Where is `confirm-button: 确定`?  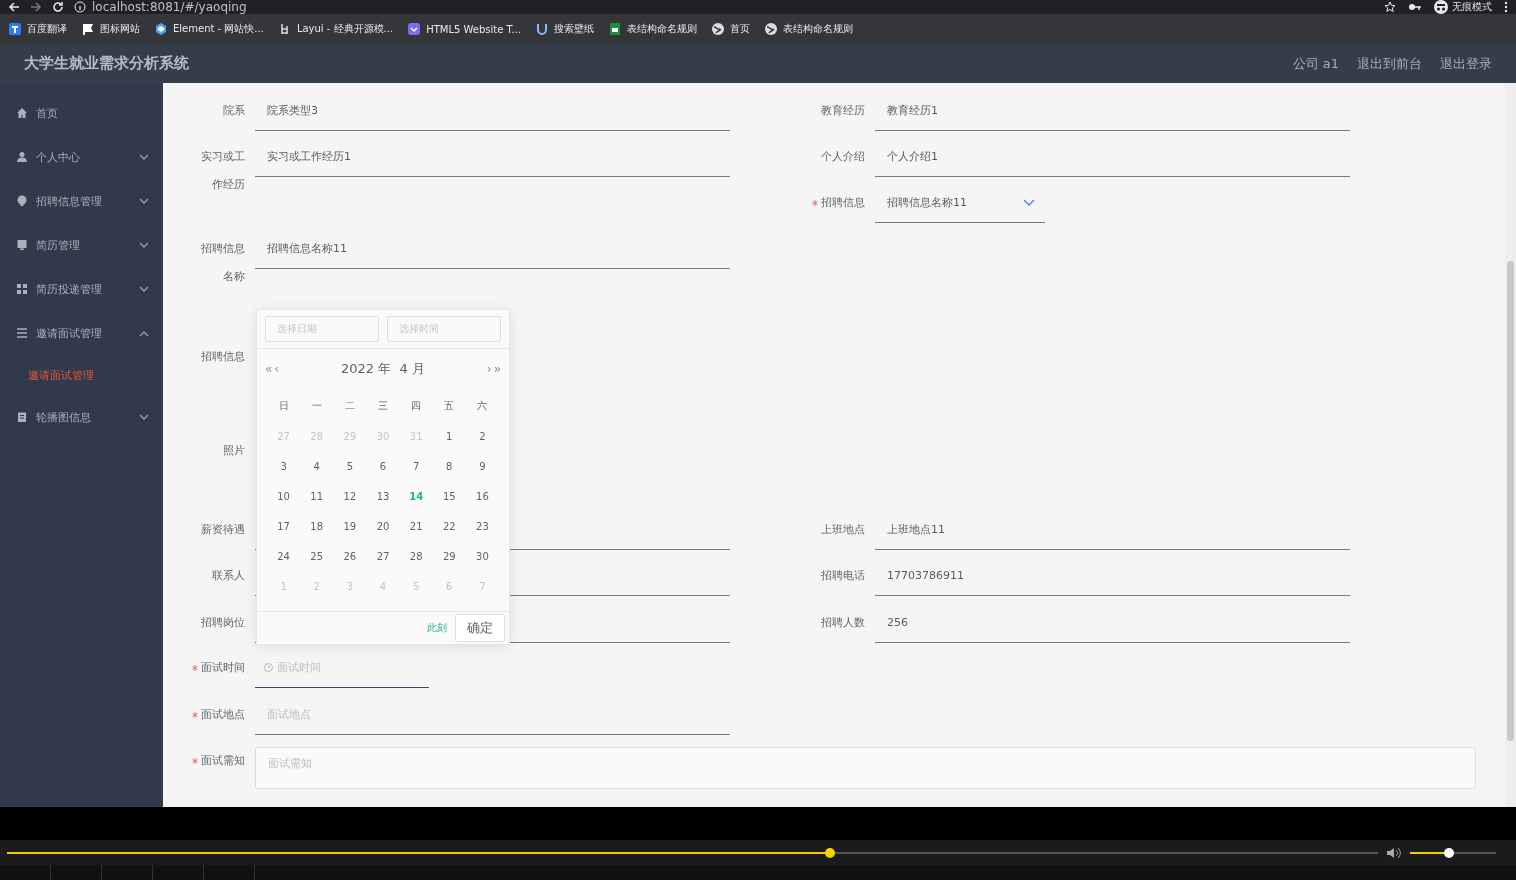
confirm-button: 确定 is located at coordinates (480, 628).